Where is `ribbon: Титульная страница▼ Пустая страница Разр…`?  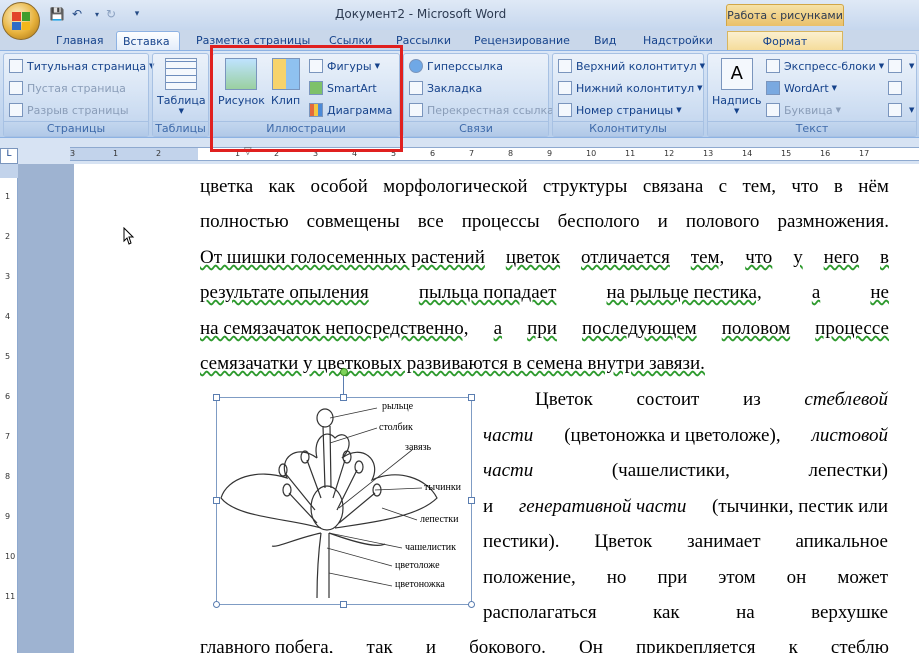
ribbon: Титульная страница▼ Пустая страница Разр… is located at coordinates (459, 94).